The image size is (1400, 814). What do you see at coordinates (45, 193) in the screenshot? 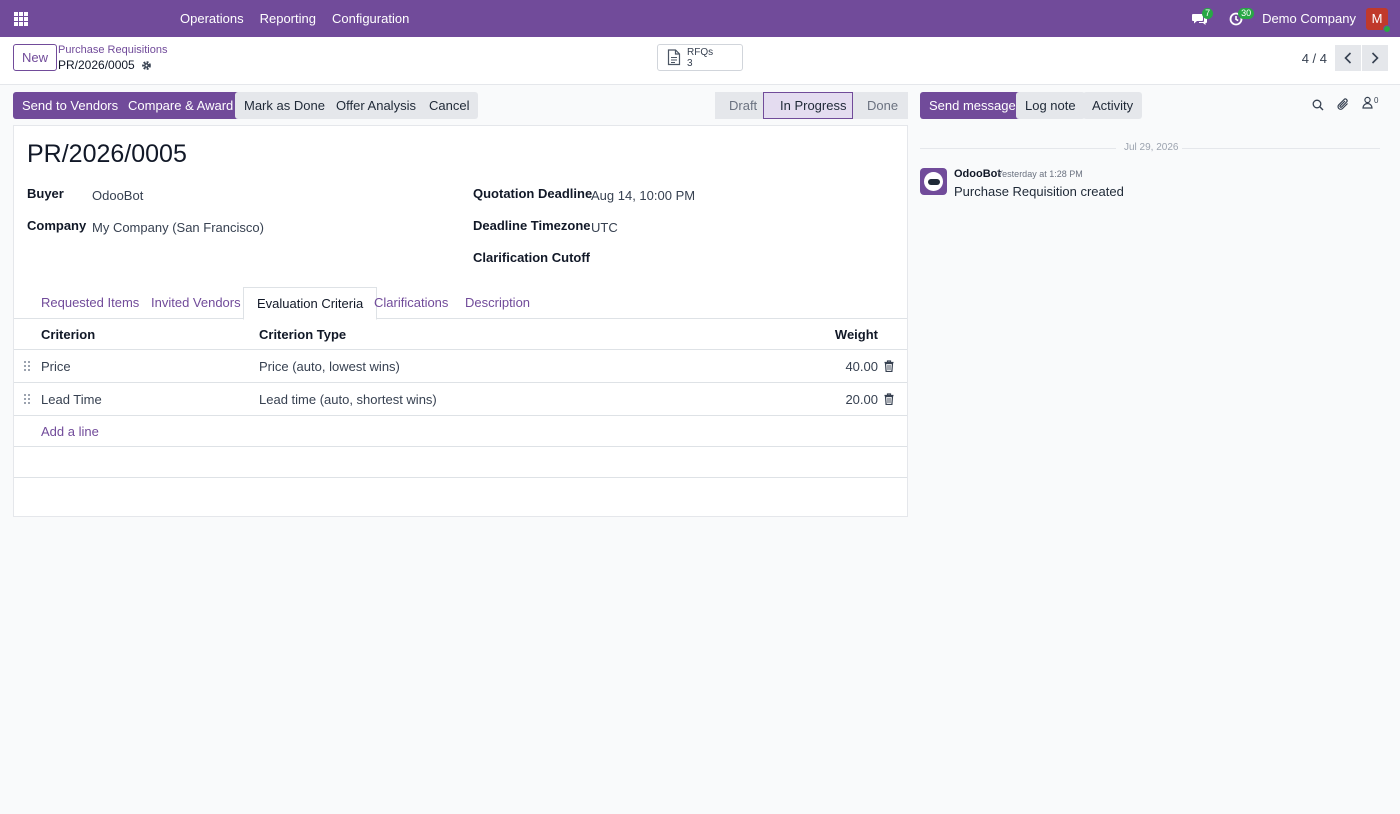
I see `buyer-label: Buyer` at bounding box center [45, 193].